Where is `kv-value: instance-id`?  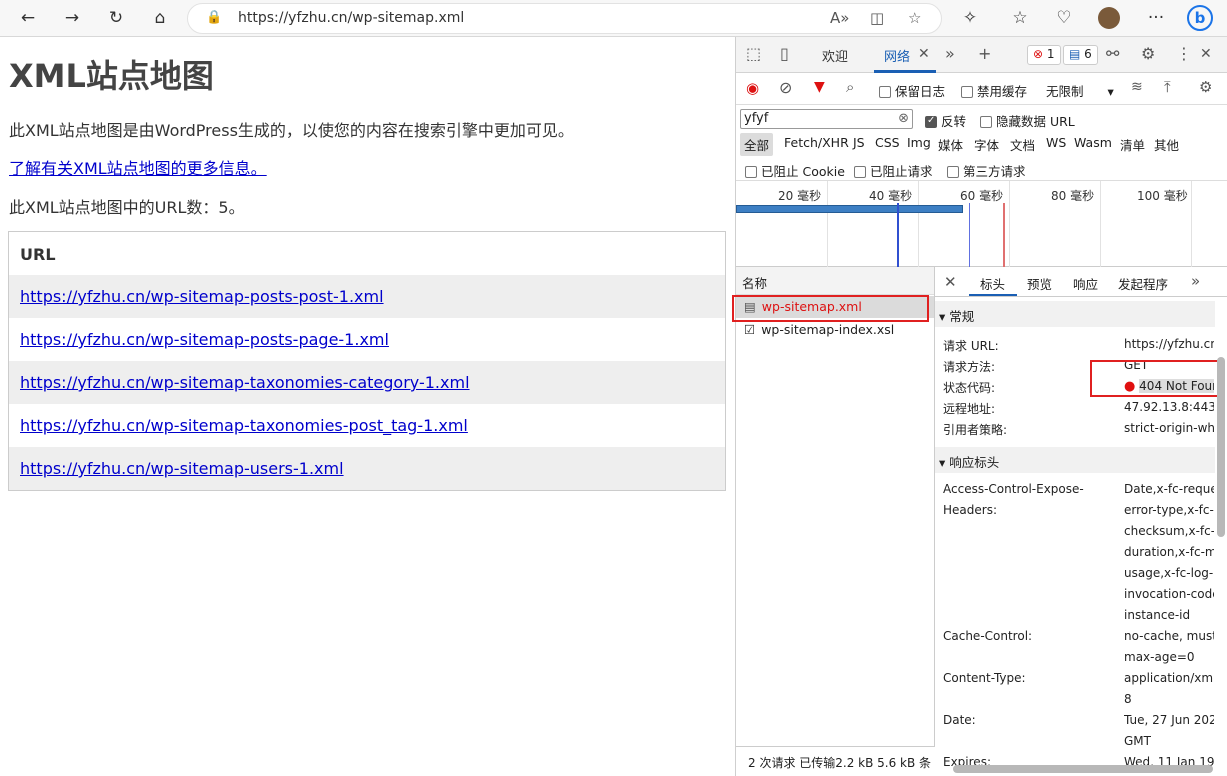 kv-value: instance-id is located at coordinates (1157, 615).